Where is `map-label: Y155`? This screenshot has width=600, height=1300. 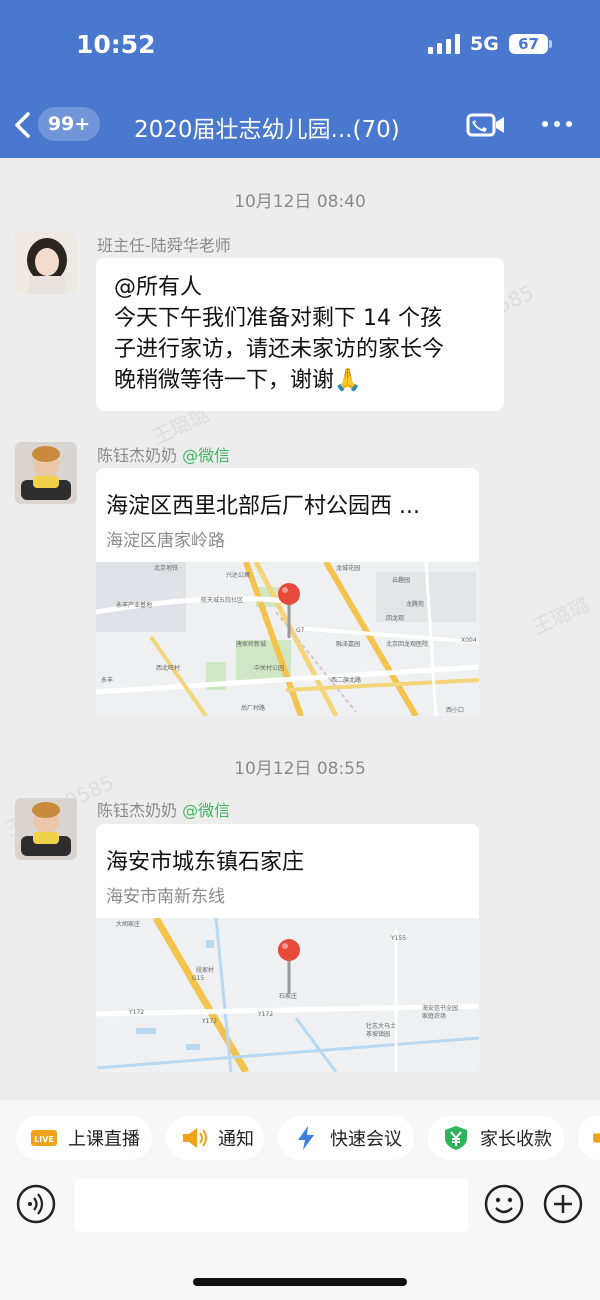 map-label: Y155 is located at coordinates (398, 938).